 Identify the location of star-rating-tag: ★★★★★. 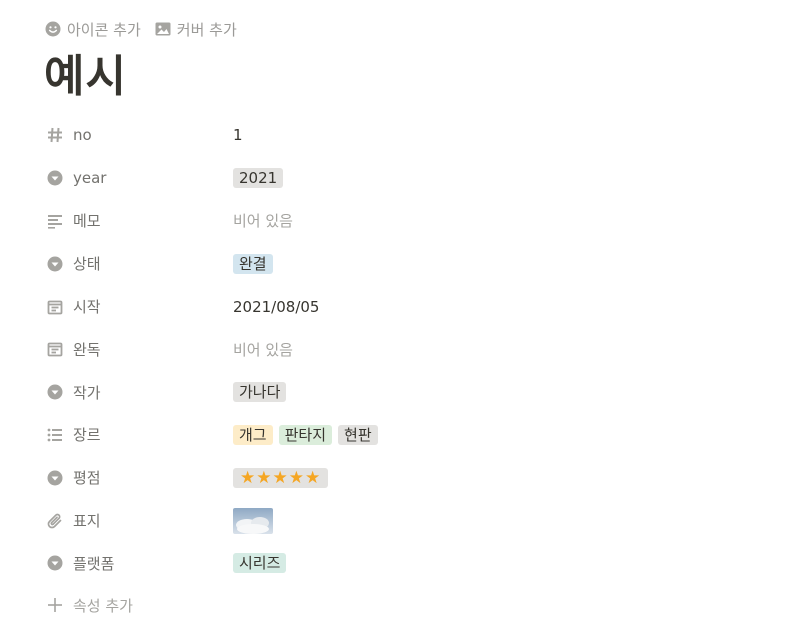
(281, 477).